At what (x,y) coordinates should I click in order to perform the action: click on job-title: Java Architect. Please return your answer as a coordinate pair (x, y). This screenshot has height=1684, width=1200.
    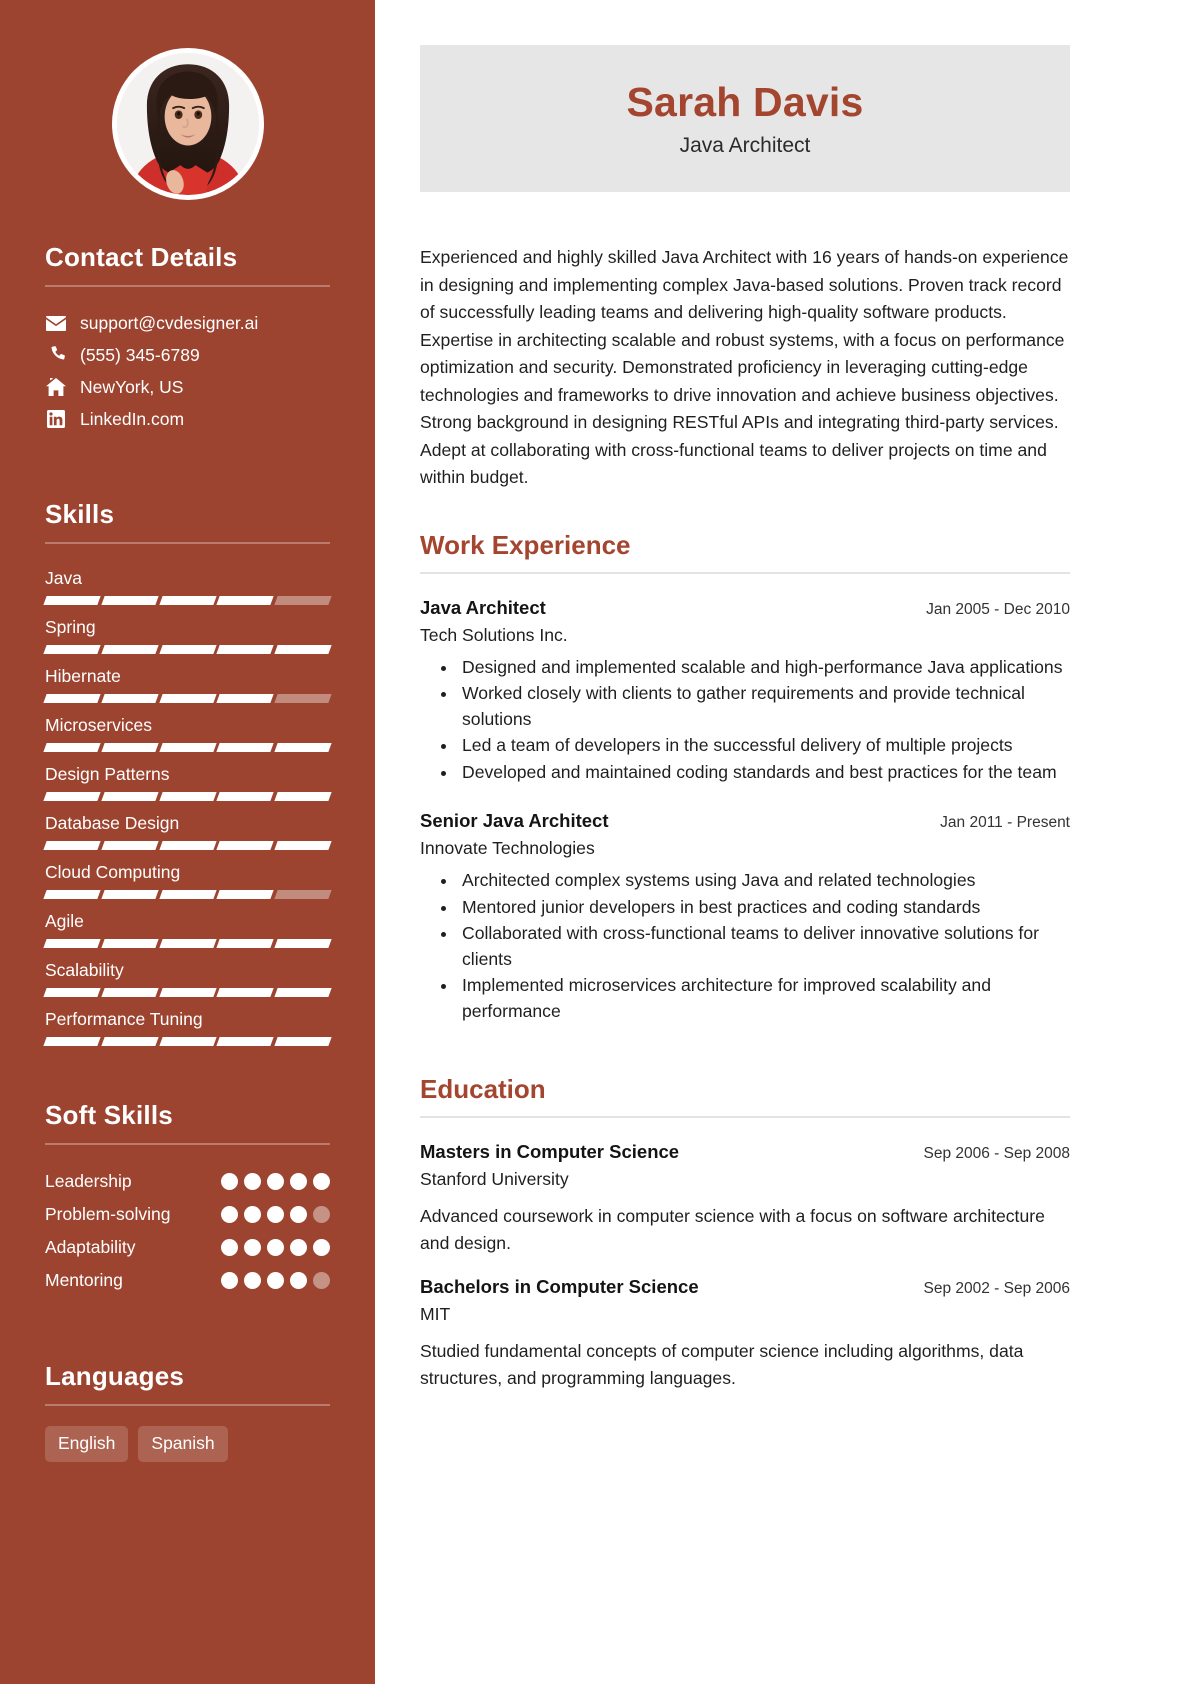
    Looking at the image, I should click on (745, 145).